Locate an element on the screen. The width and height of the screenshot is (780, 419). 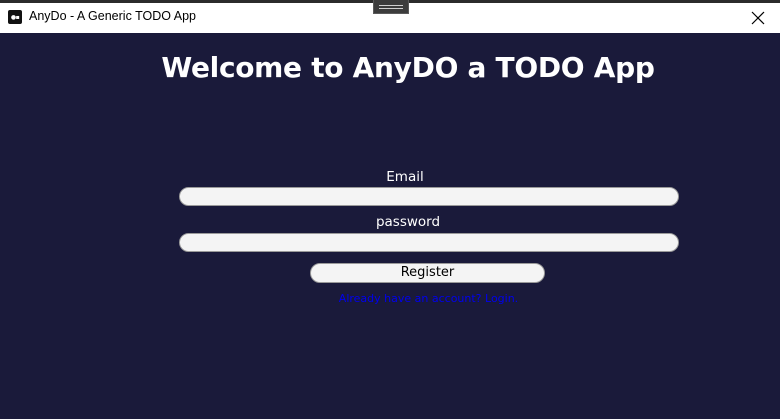
page-title: Welcome to AnyDO a TODO App is located at coordinates (408, 67).